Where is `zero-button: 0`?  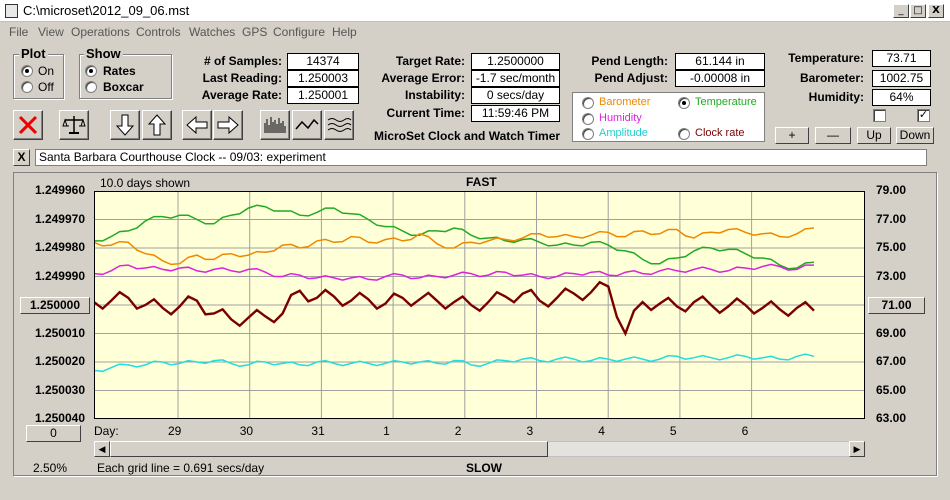
zero-button: 0 is located at coordinates (53, 433).